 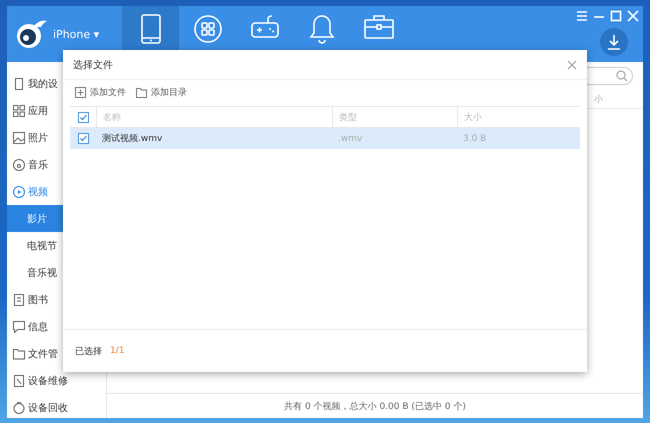 What do you see at coordinates (265, 27) in the screenshot?
I see `gamepad-icon` at bounding box center [265, 27].